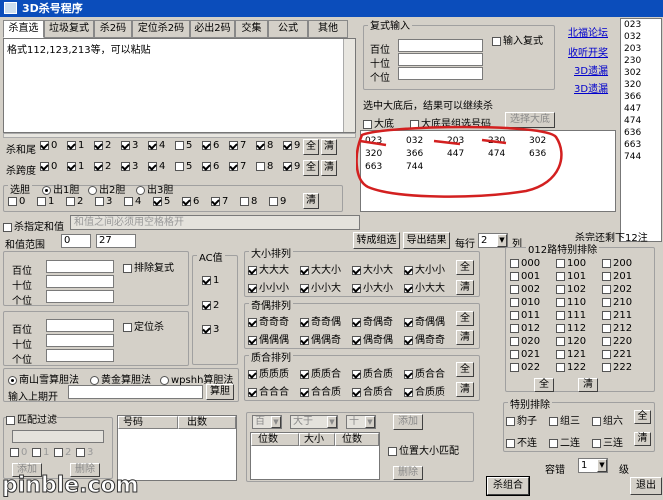 The width and height of the screenshot is (663, 500). Describe the element at coordinates (641, 37) in the screenshot. I see `list-item: 032` at that location.